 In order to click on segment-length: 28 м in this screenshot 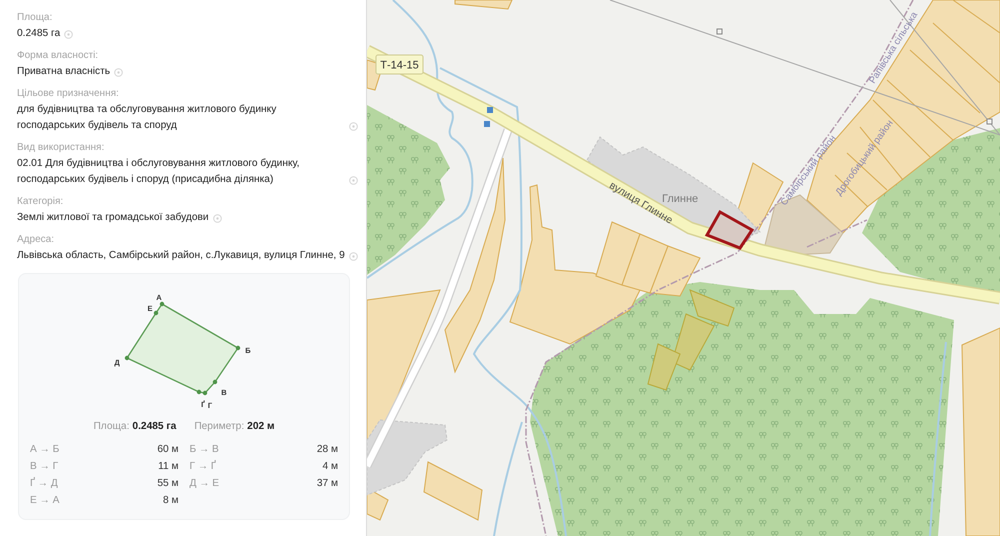, I will do `click(327, 450)`.